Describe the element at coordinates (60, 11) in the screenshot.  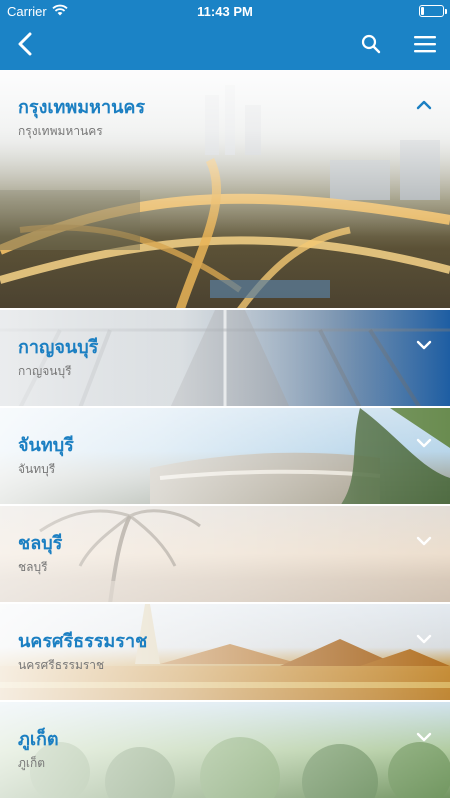
I see `wifi-icon` at that location.